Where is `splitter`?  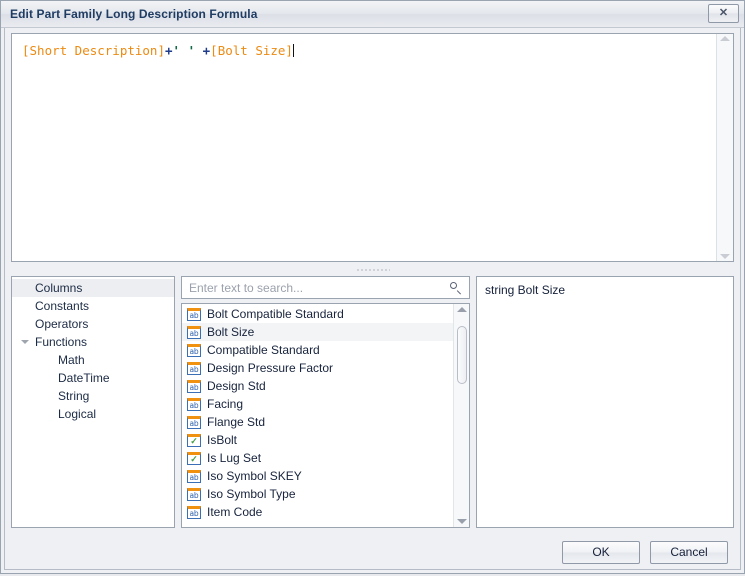 splitter is located at coordinates (372, 269).